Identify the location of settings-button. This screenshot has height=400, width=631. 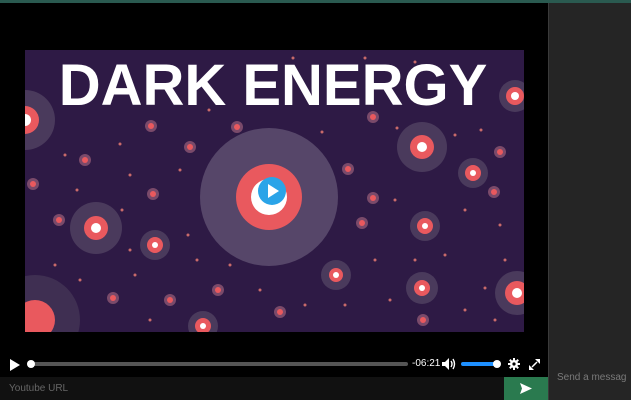
(514, 364).